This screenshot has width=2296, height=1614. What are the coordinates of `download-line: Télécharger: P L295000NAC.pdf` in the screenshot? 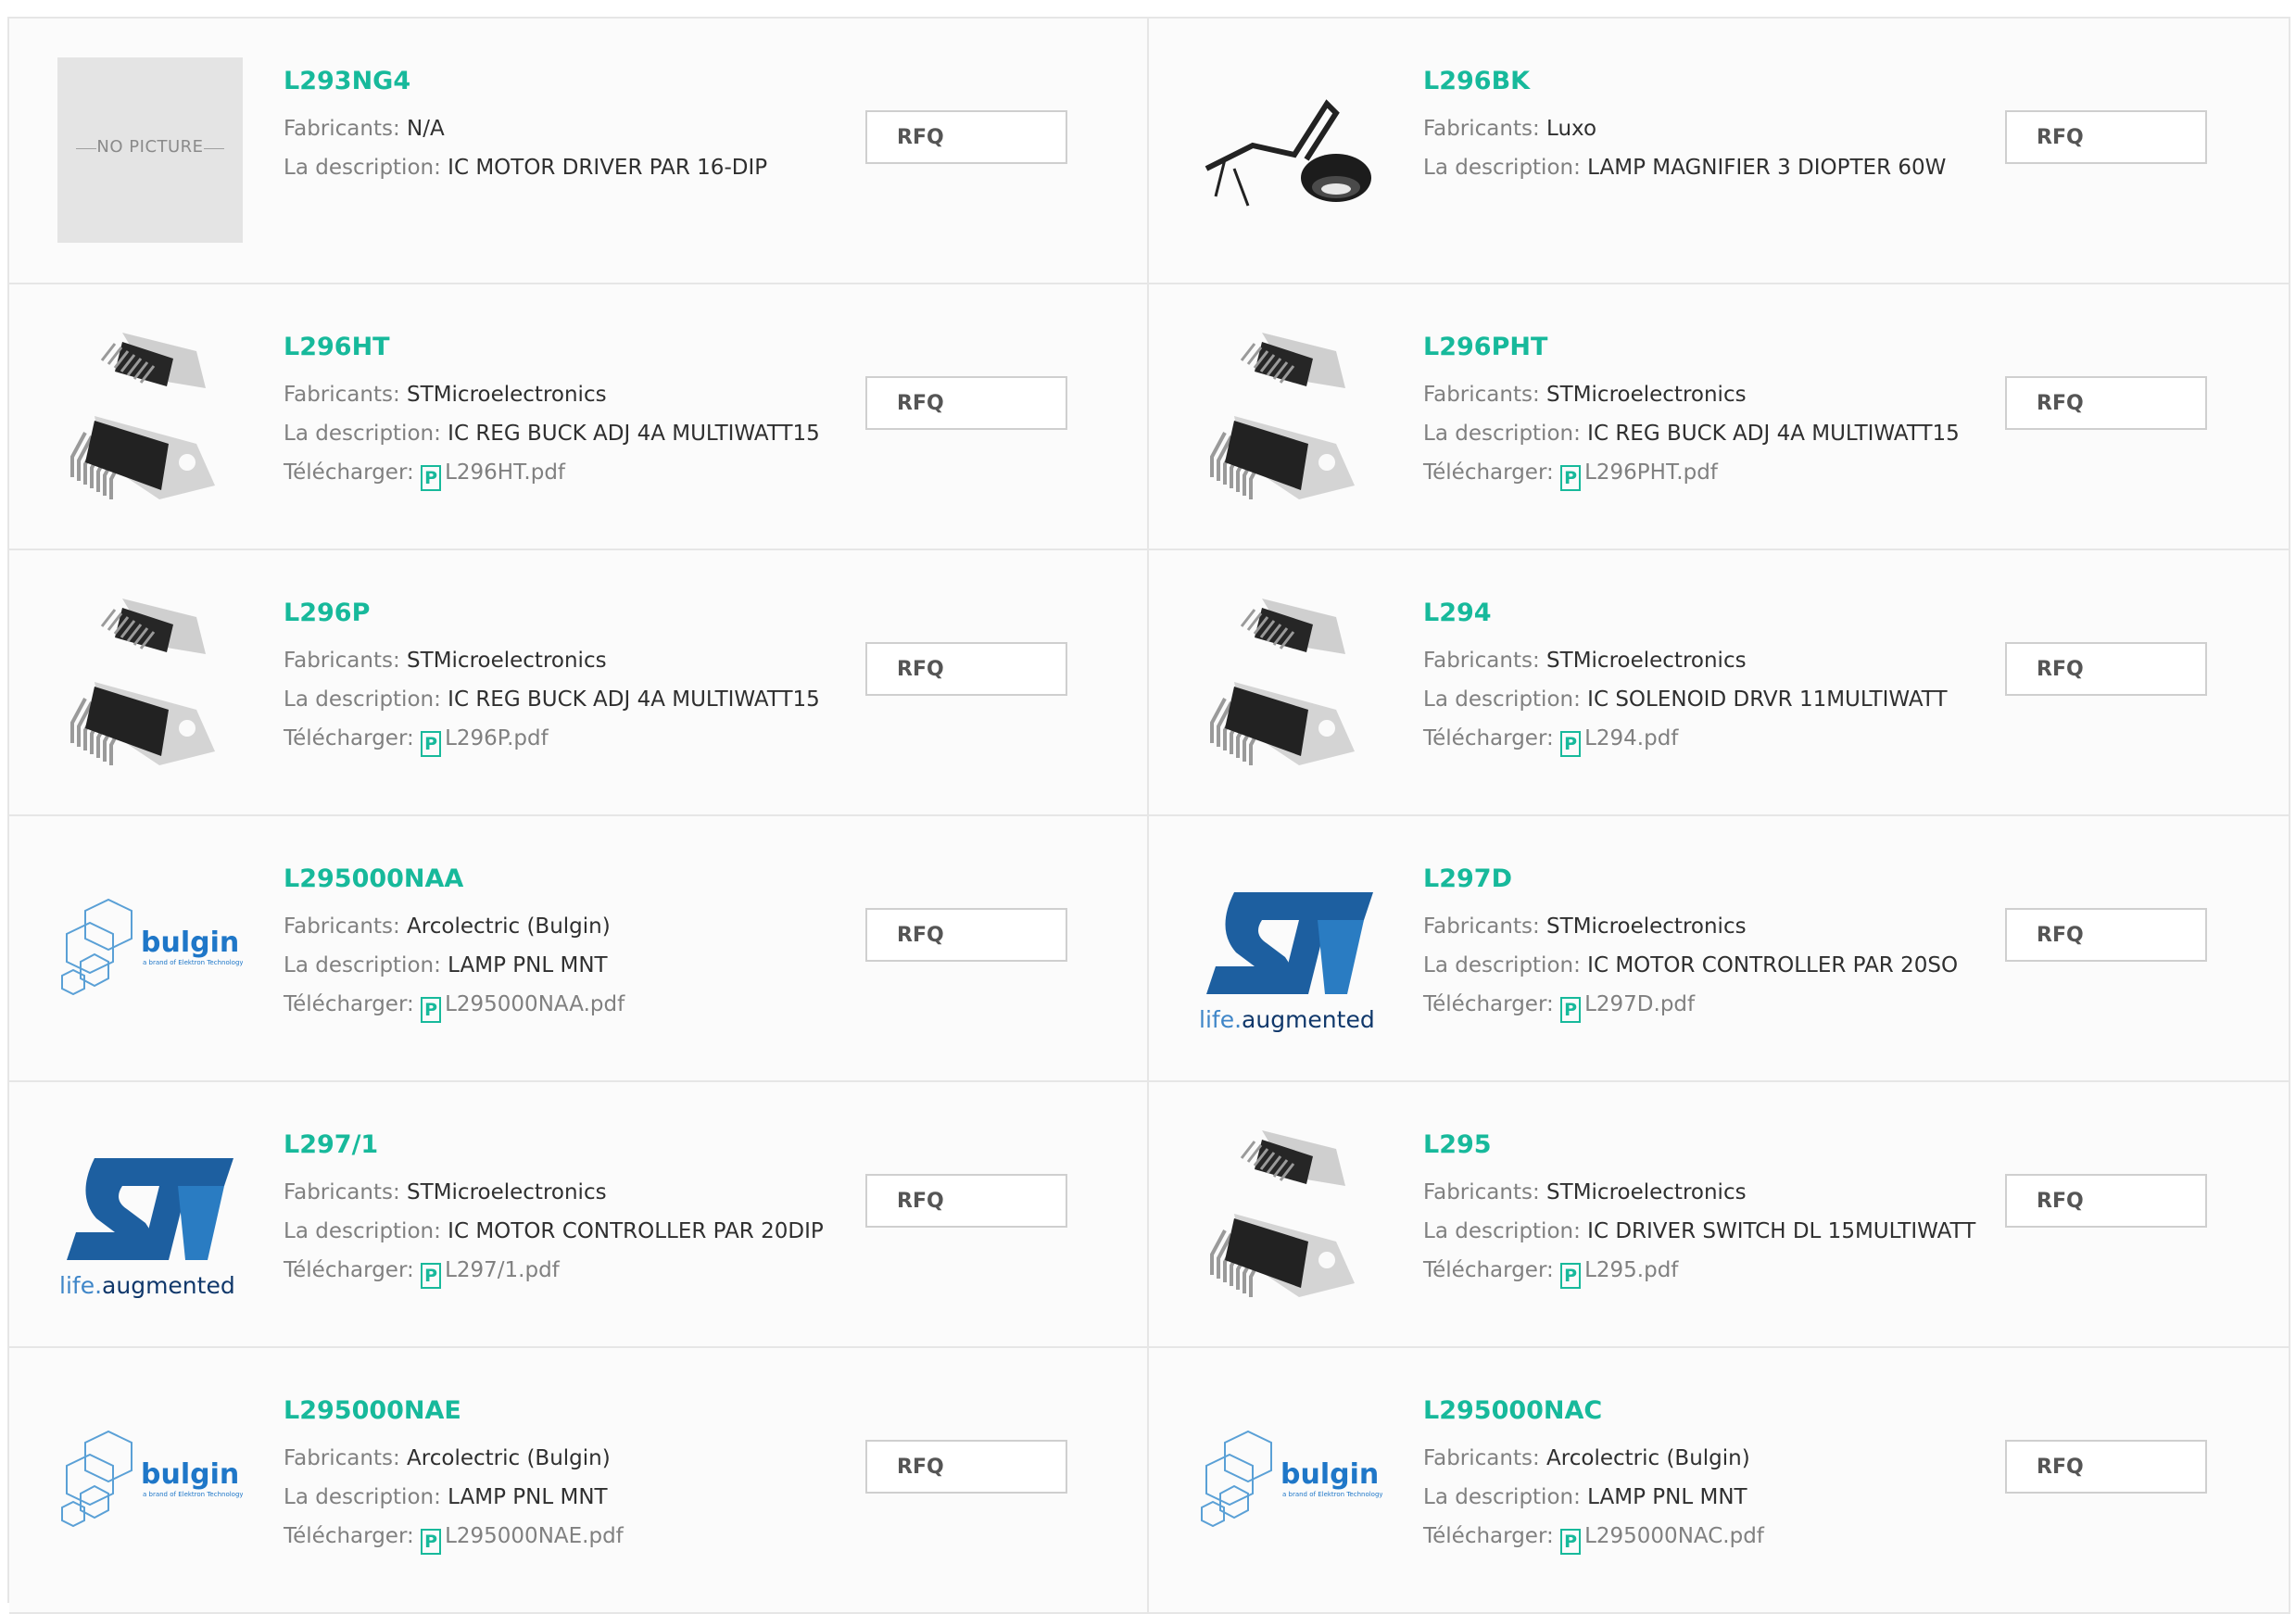 It's located at (1701, 1536).